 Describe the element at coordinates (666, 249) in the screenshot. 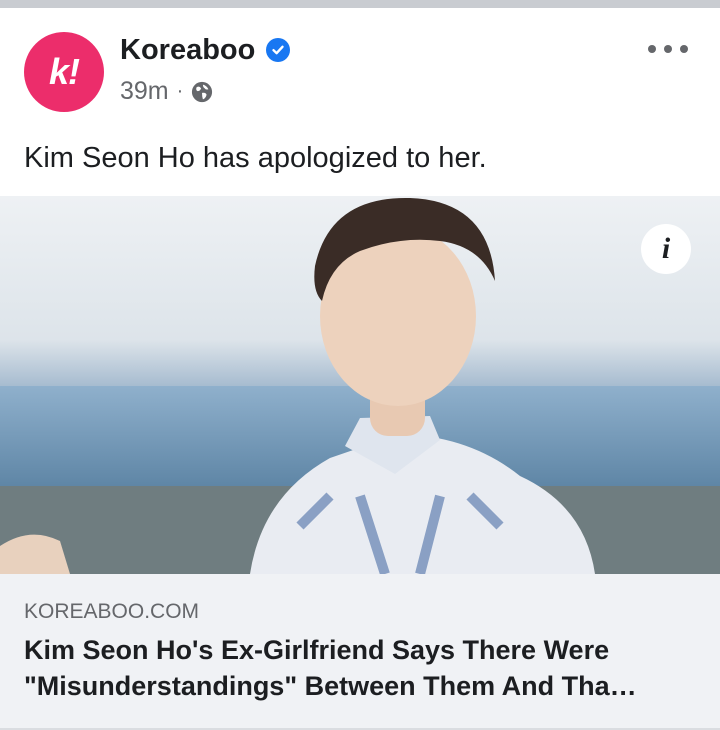

I see `info-button: i` at that location.